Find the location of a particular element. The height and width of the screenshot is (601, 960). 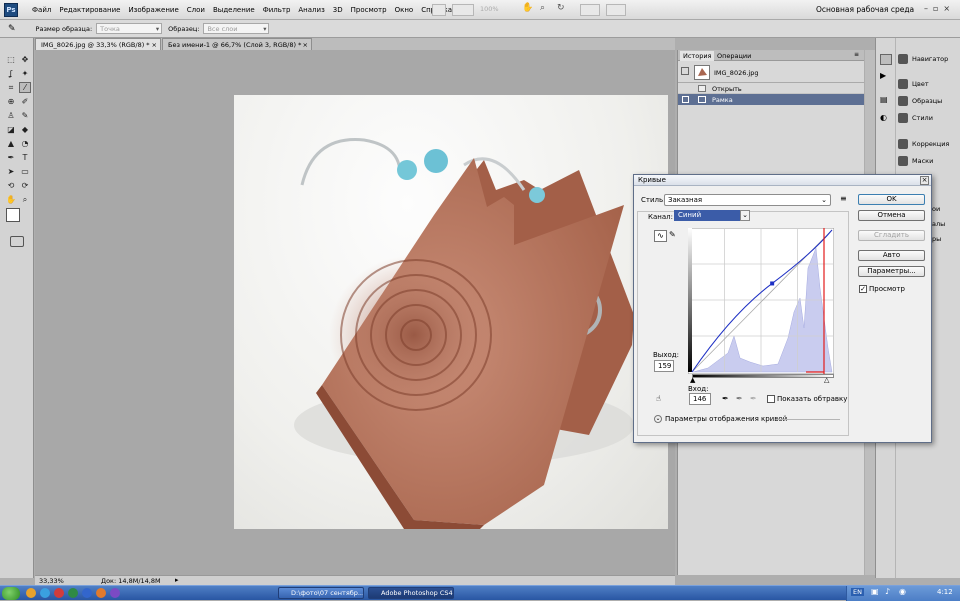

curve-point-mode-icon: ∿ is located at coordinates (660, 236).